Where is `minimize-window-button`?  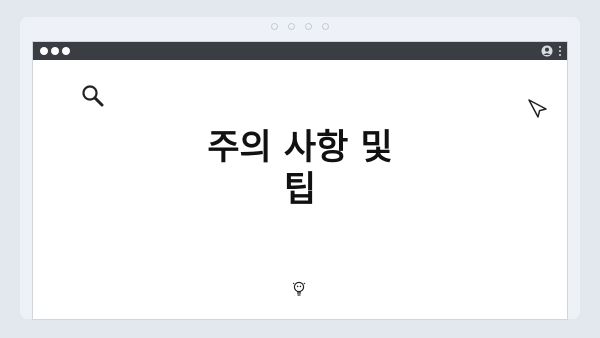 minimize-window-button is located at coordinates (55, 51).